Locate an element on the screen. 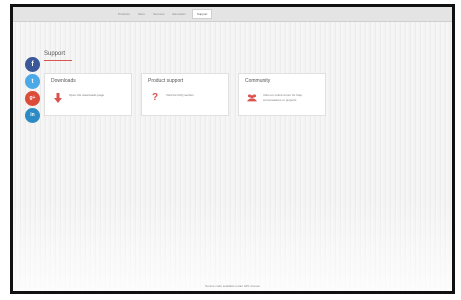  card-title-community: Community is located at coordinates (258, 81).